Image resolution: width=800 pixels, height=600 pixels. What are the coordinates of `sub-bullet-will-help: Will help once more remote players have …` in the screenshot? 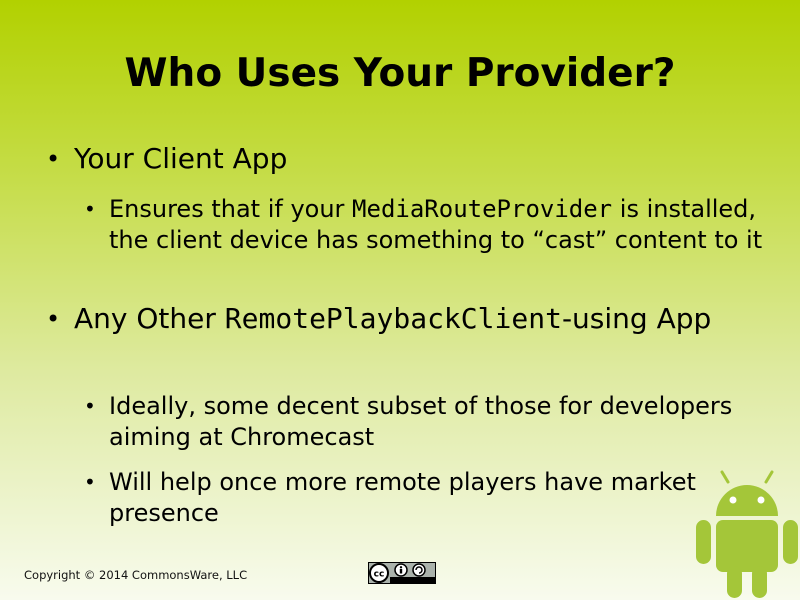 It's located at (426, 498).